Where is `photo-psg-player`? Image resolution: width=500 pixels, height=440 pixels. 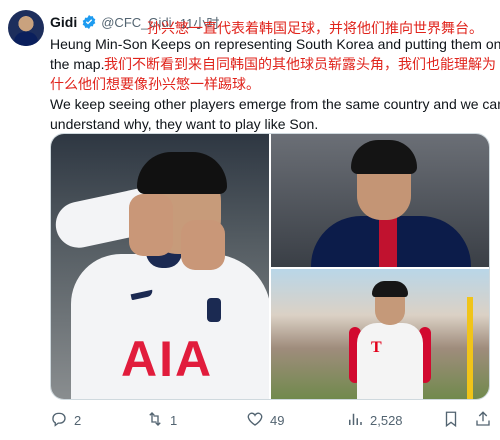 photo-psg-player is located at coordinates (380, 200).